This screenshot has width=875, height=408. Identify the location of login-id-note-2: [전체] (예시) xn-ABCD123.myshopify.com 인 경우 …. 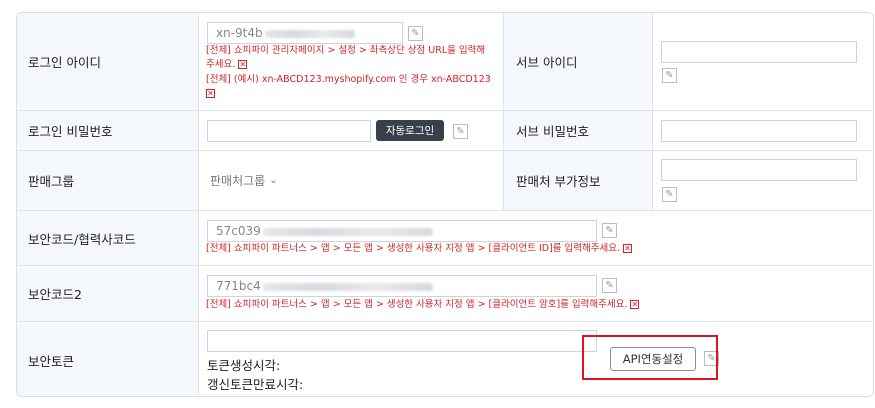
(348, 87).